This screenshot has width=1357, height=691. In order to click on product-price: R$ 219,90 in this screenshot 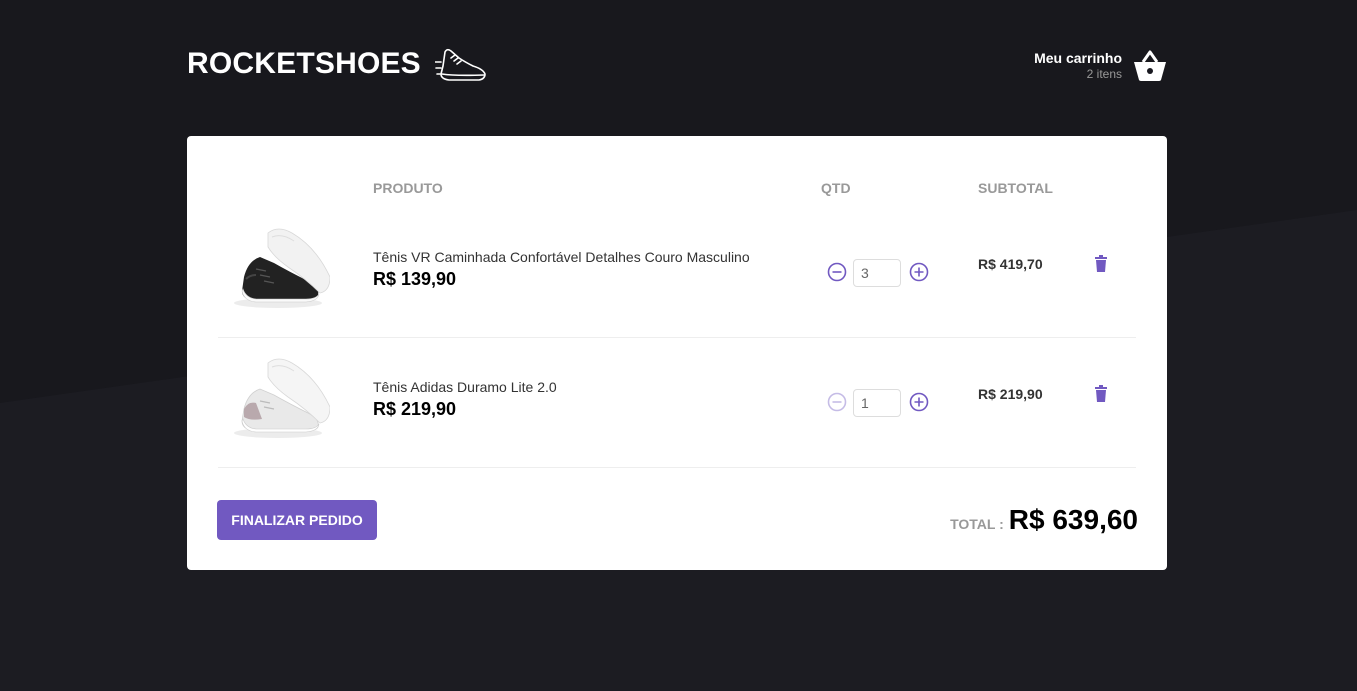, I will do `click(415, 409)`.